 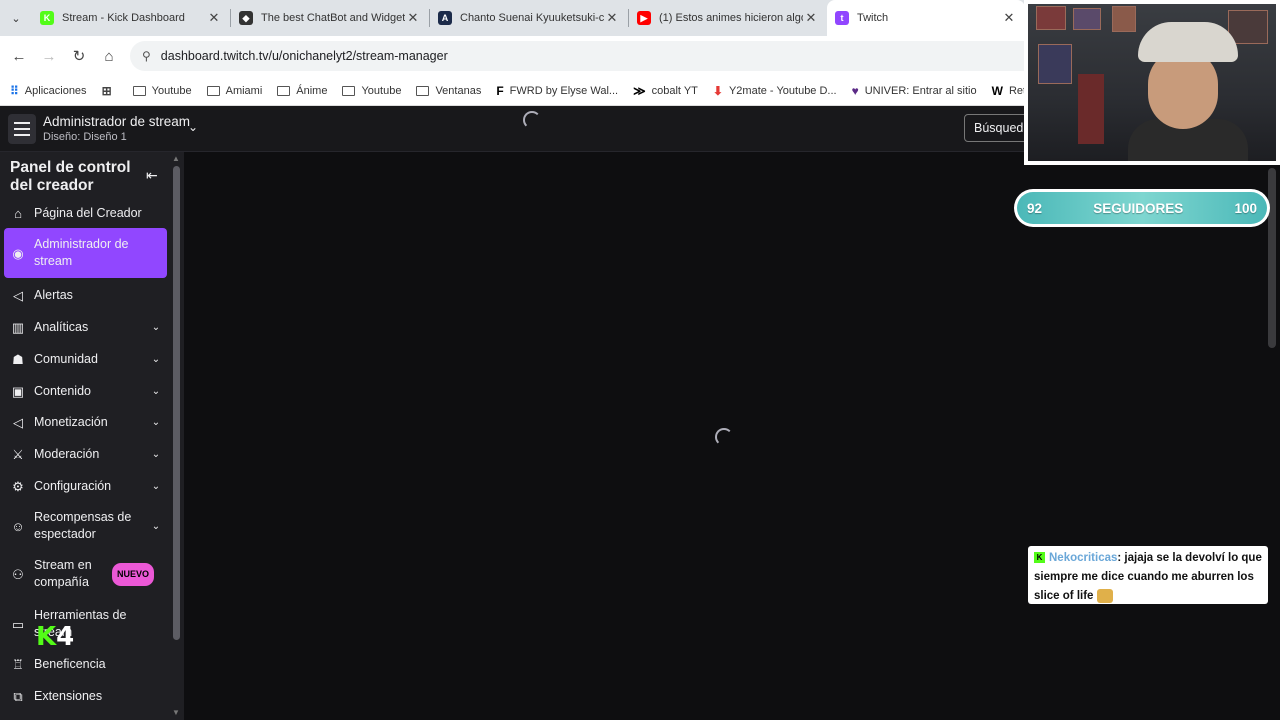 I want to click on sidebar-item-label: Comunidad, so click(x=66, y=358).